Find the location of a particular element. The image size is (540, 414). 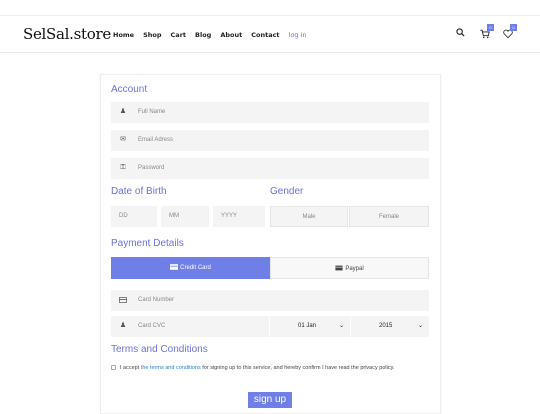

search-icon is located at coordinates (460, 32).